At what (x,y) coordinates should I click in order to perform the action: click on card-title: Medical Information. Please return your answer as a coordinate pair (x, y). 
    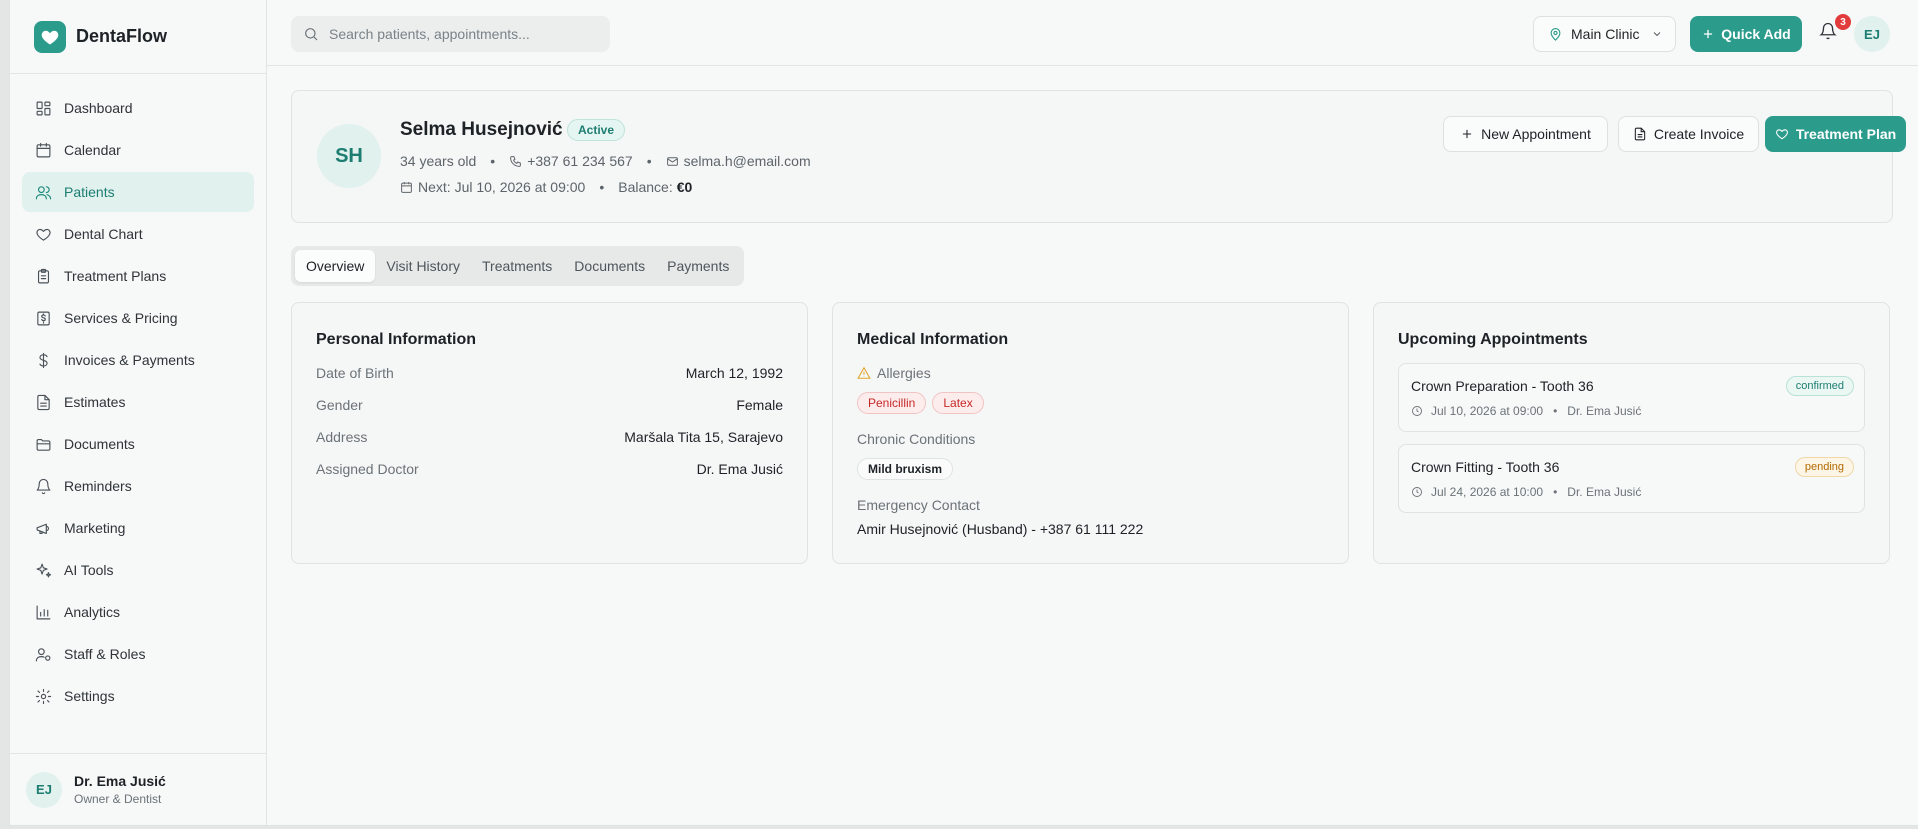
    Looking at the image, I should click on (933, 339).